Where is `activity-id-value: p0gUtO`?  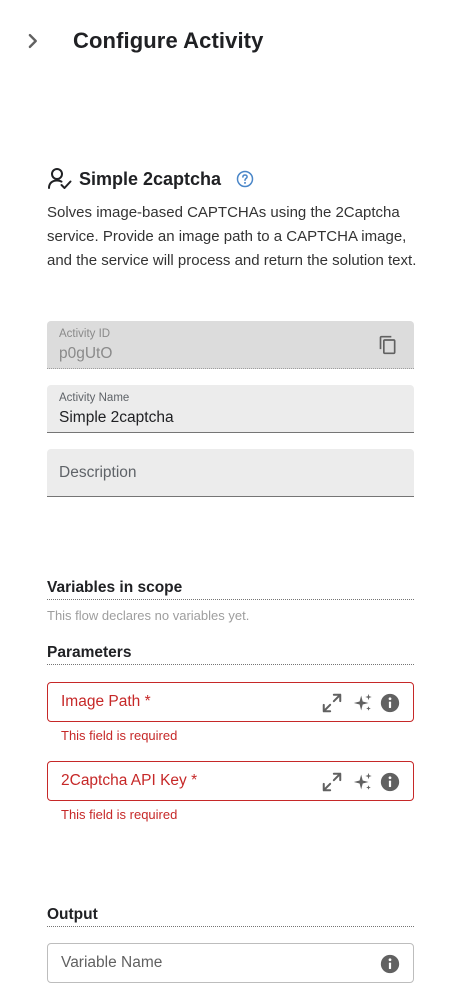 activity-id-value: p0gUtO is located at coordinates (86, 353).